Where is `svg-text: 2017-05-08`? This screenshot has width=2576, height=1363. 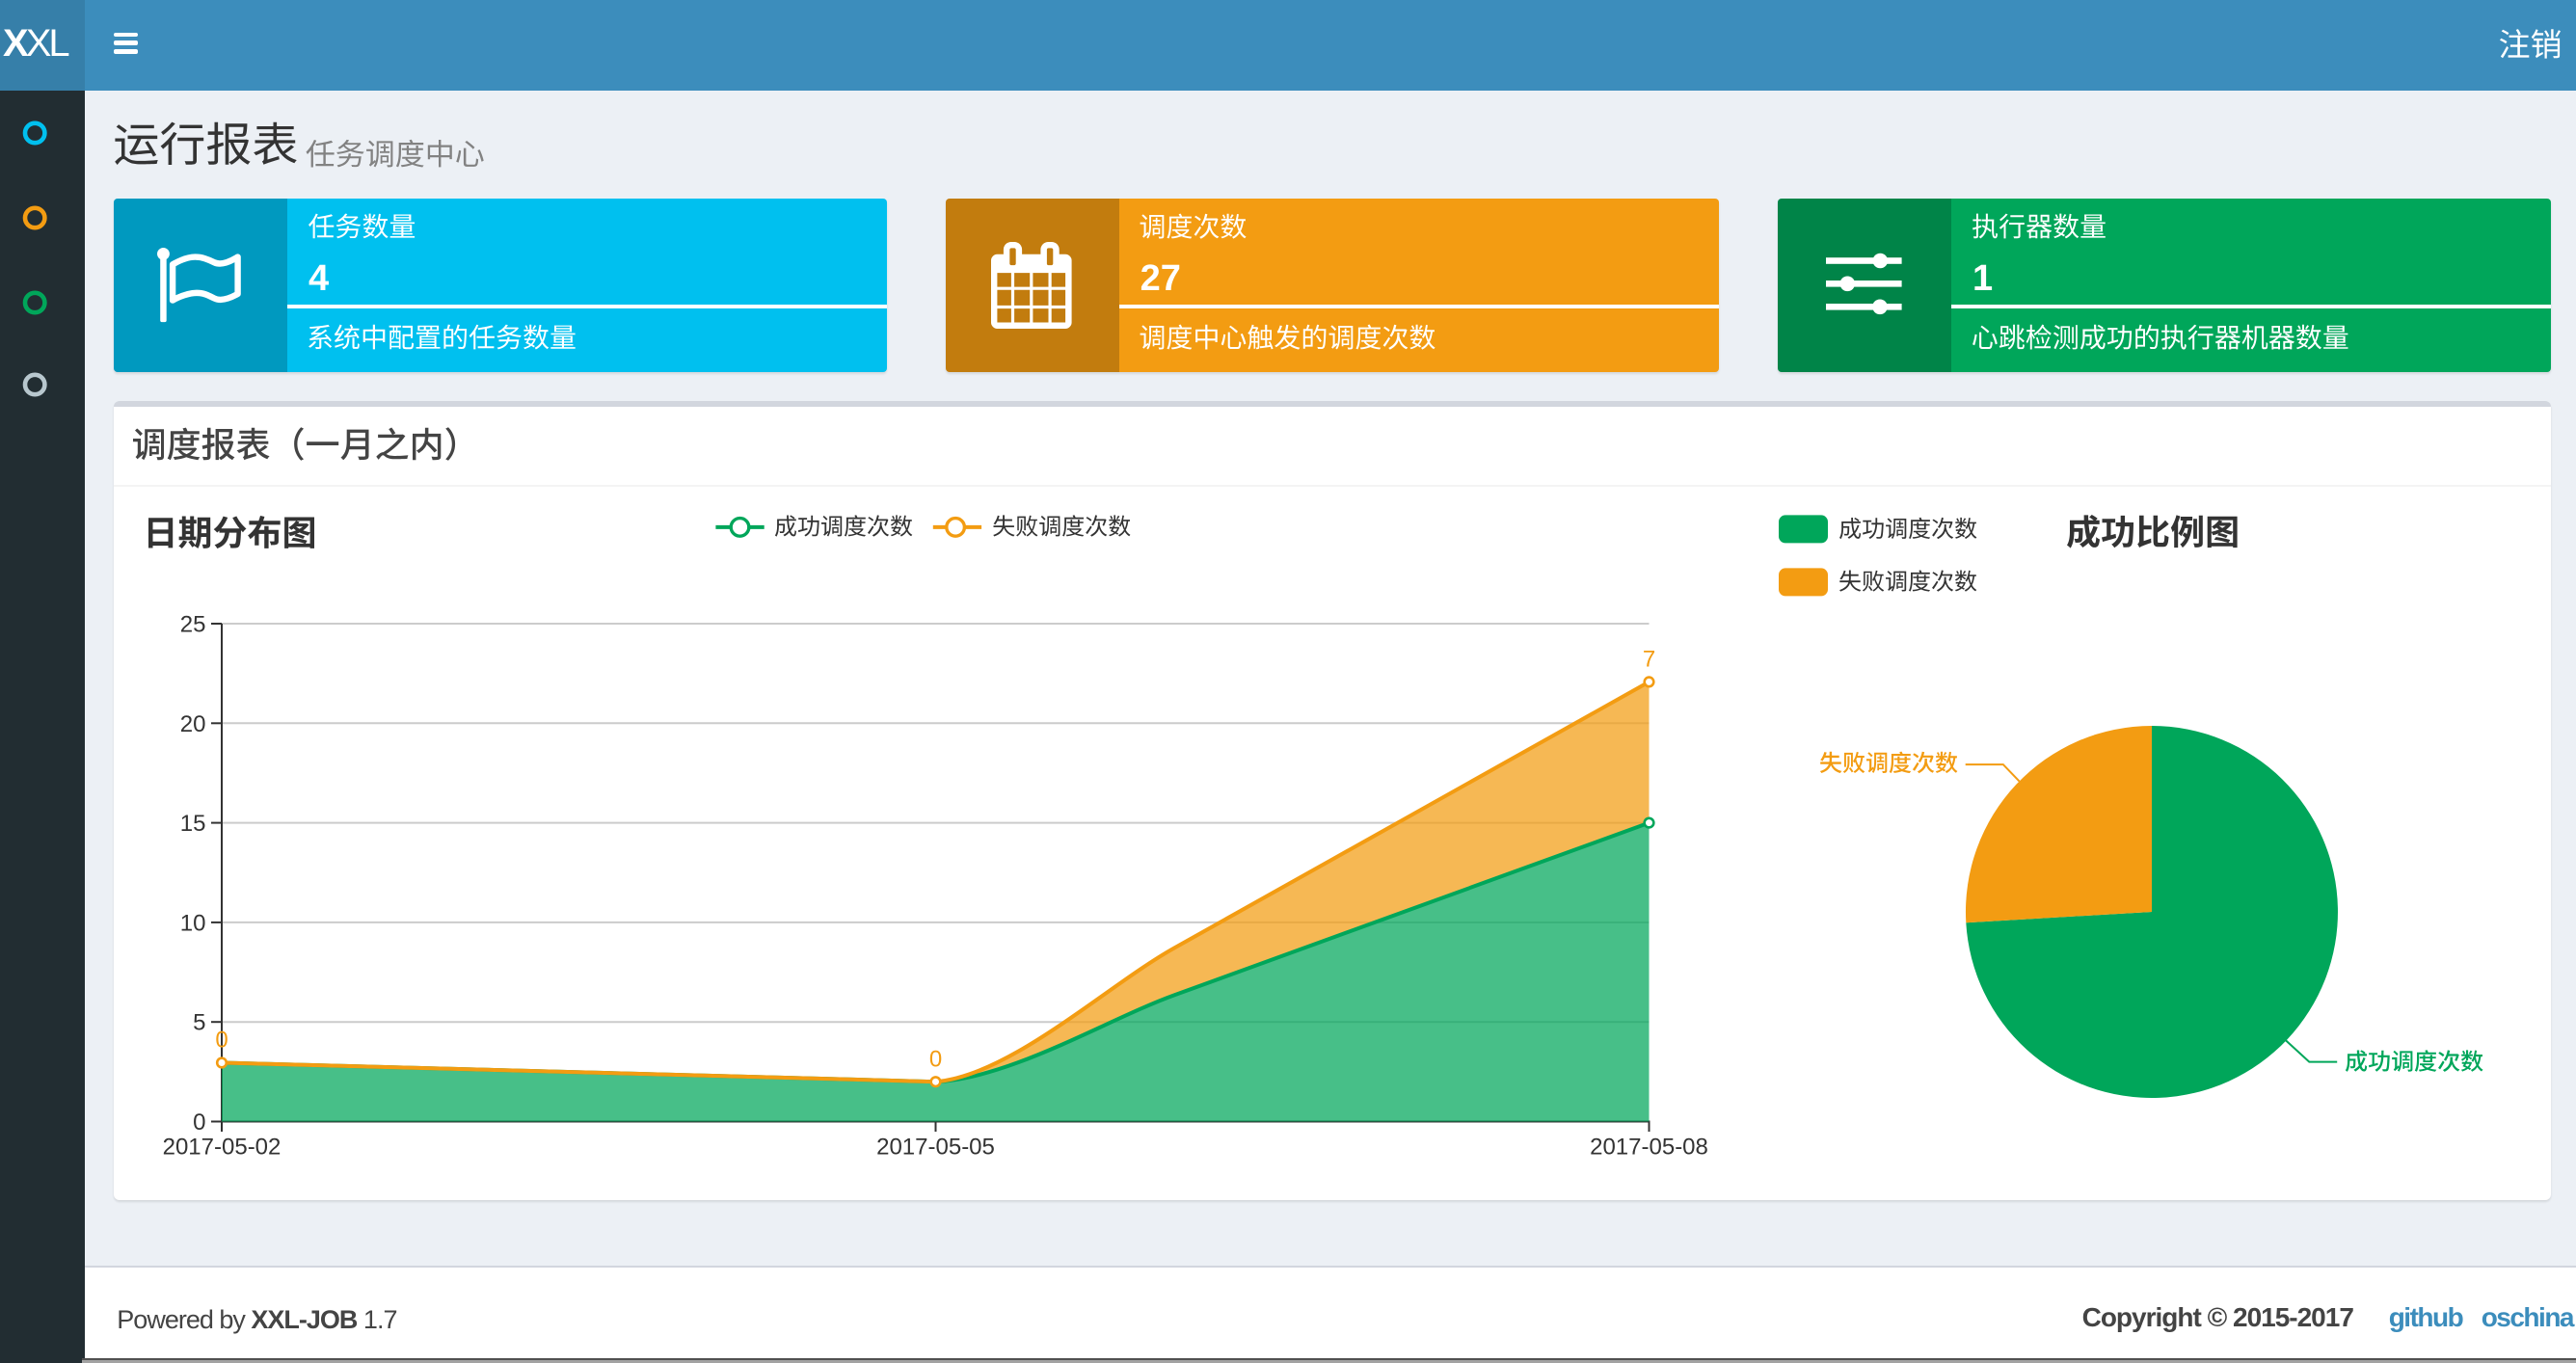
svg-text: 2017-05-08 is located at coordinates (1649, 1147).